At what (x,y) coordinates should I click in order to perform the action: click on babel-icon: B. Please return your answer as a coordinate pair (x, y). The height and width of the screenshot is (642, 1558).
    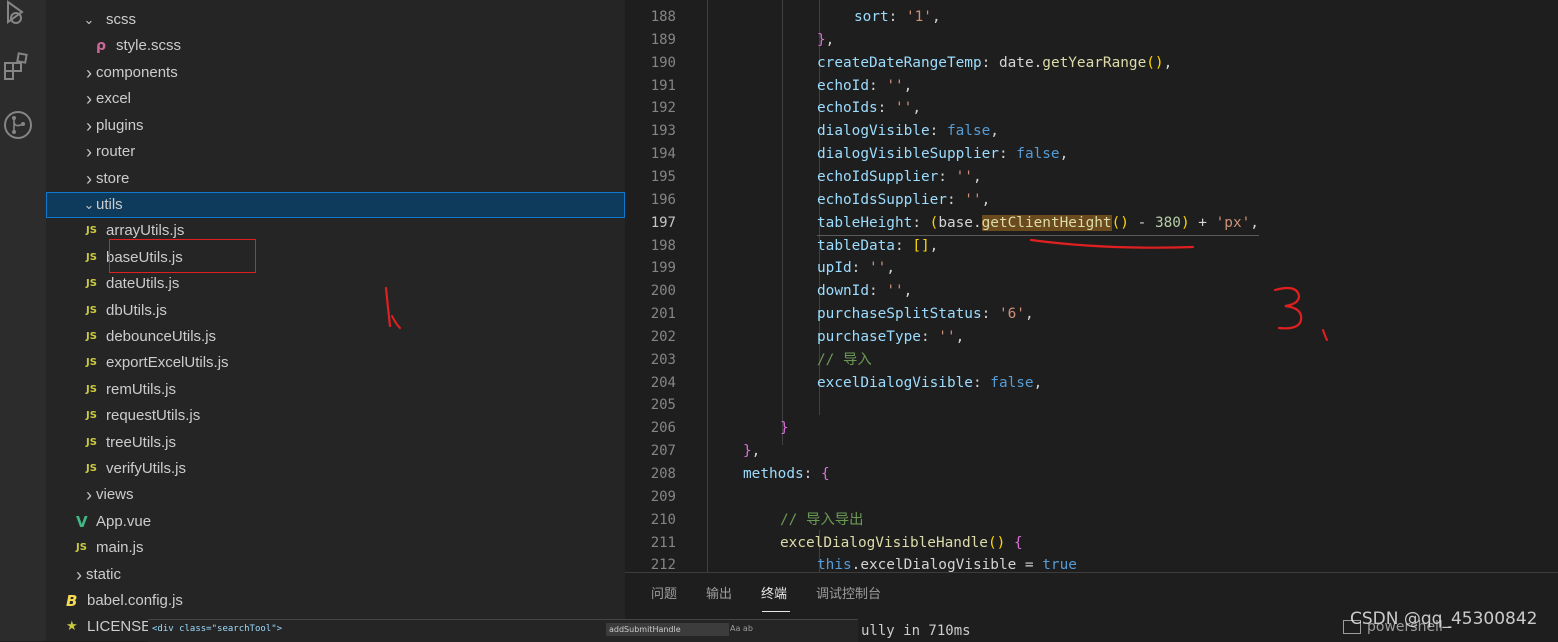
    Looking at the image, I should click on (72, 601).